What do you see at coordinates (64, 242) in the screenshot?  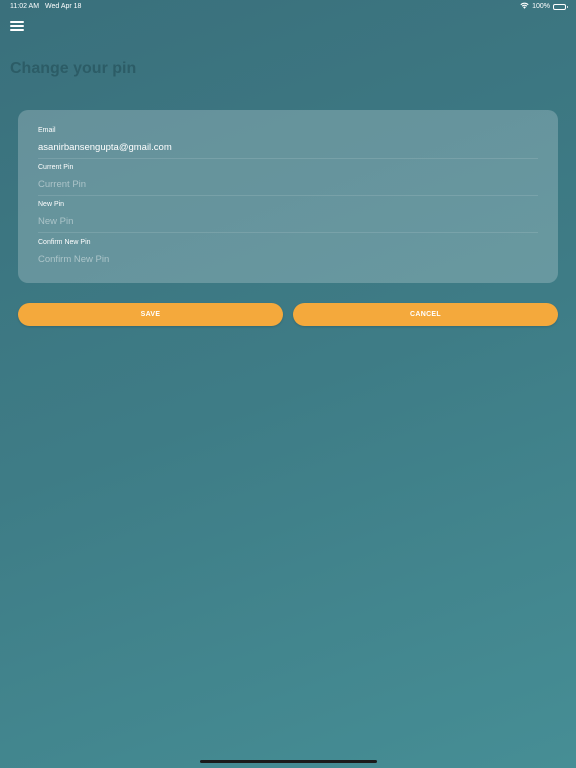 I see `confirm-pin-label: Confirm New Pin` at bounding box center [64, 242].